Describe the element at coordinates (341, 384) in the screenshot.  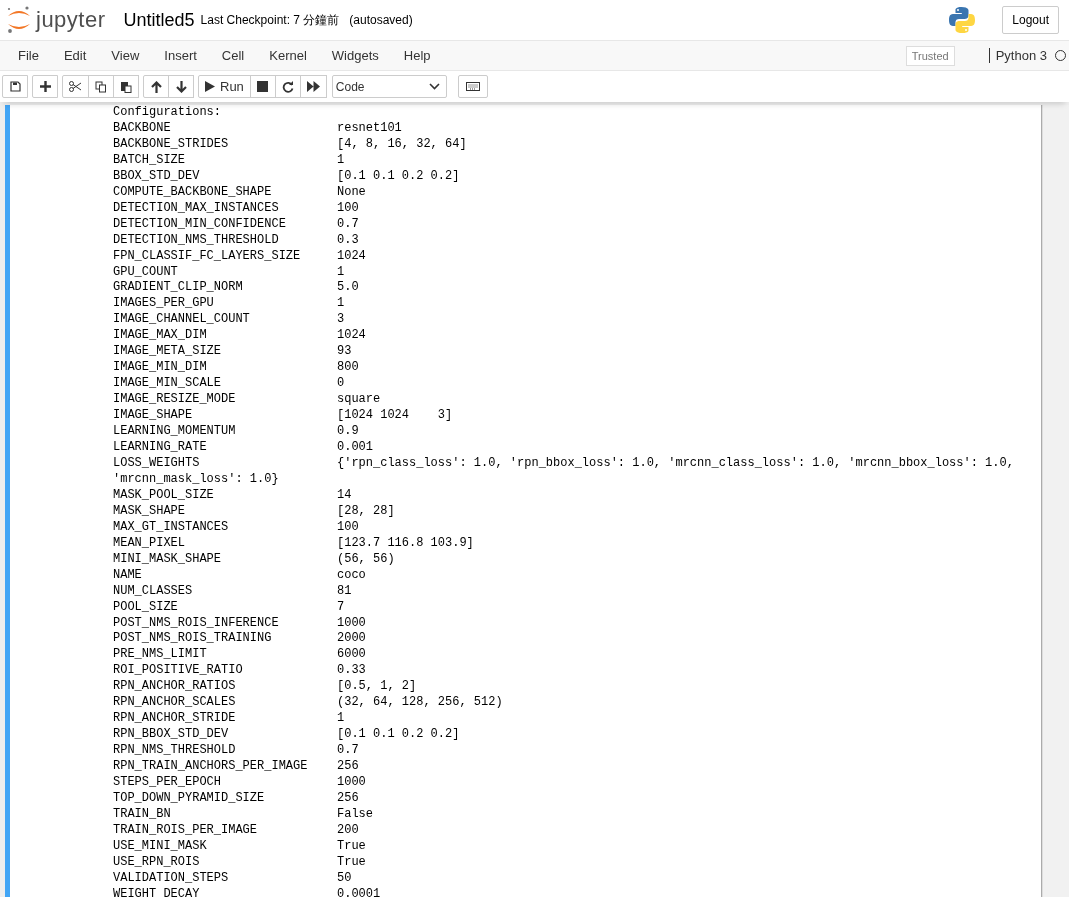
I see `config-value: 0` at that location.